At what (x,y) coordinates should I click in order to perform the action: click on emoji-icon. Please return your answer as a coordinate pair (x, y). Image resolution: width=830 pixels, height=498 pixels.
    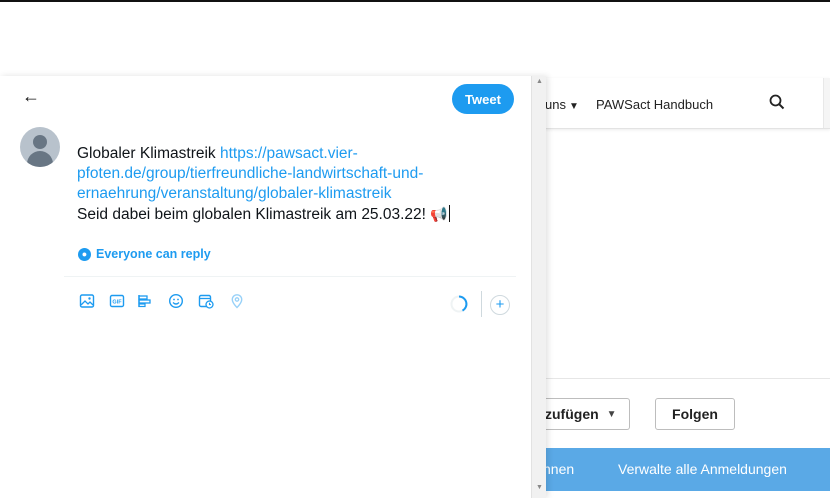
    Looking at the image, I should click on (176, 301).